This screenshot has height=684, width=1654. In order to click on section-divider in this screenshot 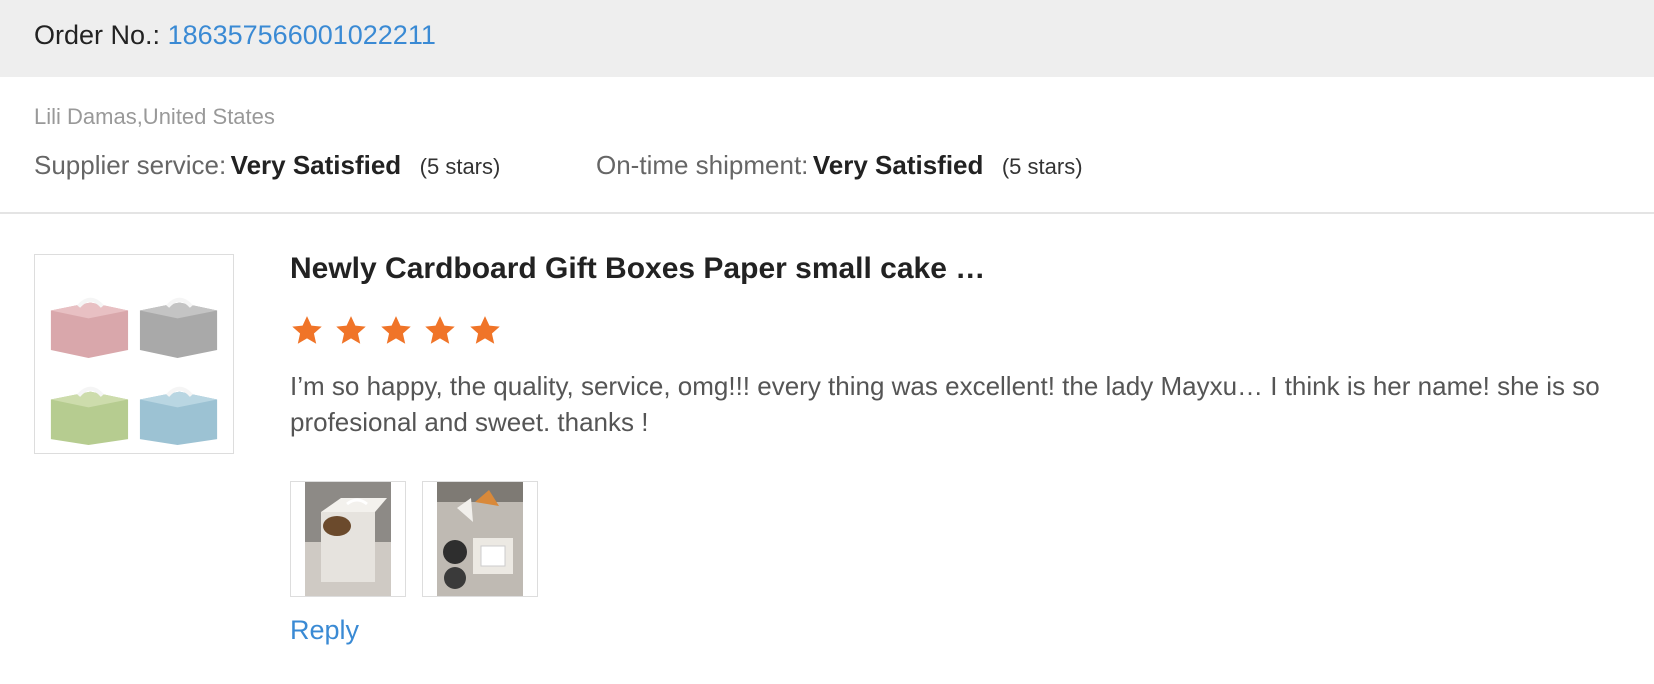, I will do `click(827, 213)`.